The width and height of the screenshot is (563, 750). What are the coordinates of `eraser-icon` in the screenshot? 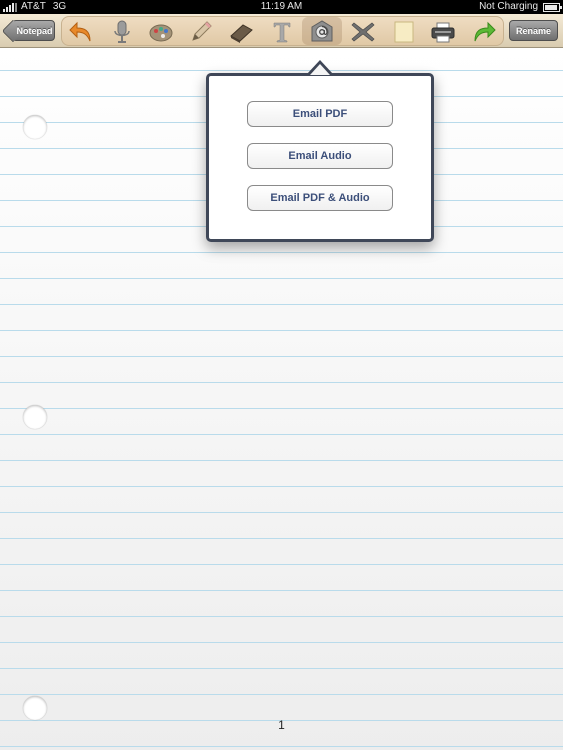 It's located at (241, 33).